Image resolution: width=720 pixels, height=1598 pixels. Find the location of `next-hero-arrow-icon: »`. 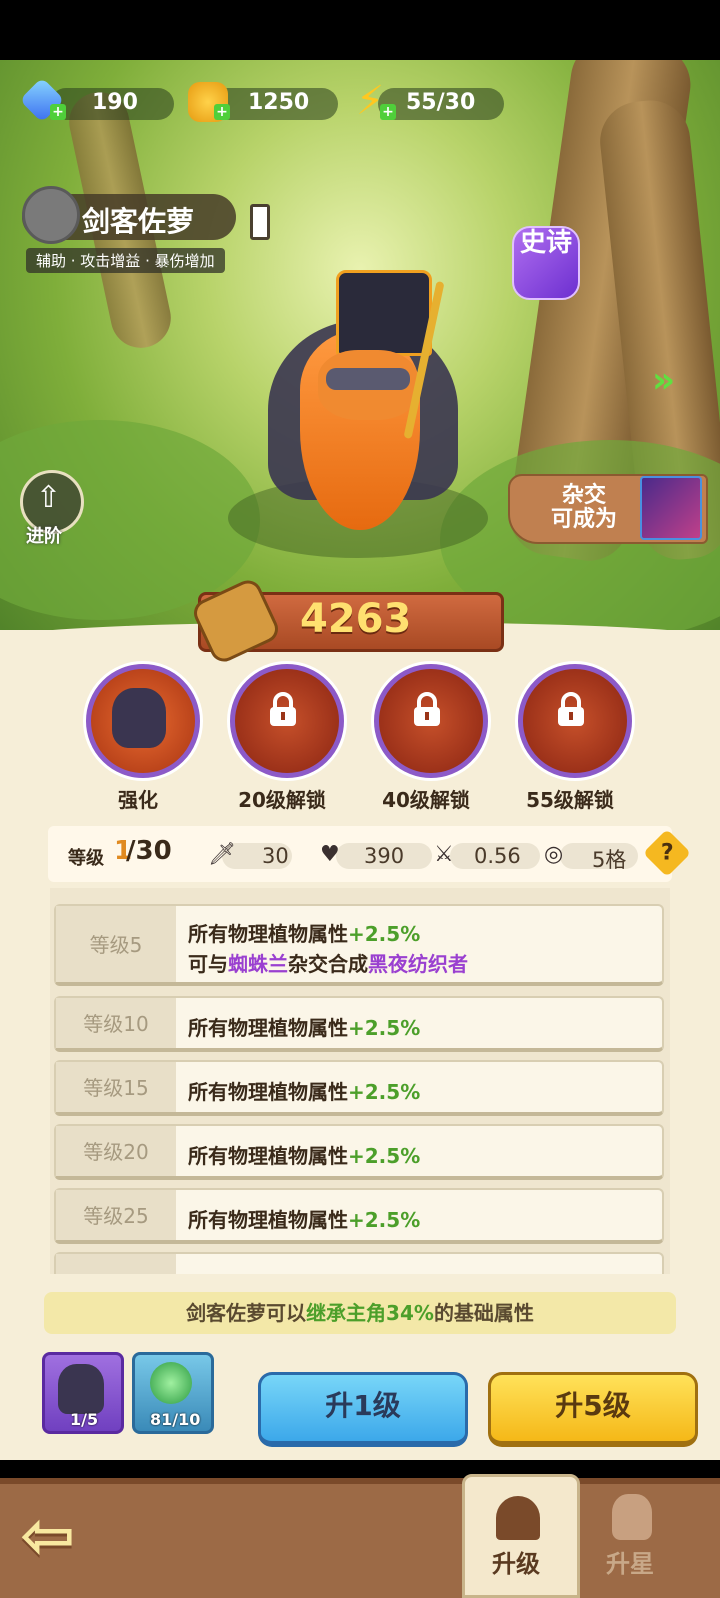

next-hero-arrow-icon: » is located at coordinates (663, 380).